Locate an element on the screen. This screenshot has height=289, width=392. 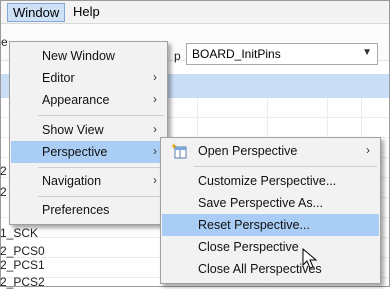
menu-item-label: Show View is located at coordinates (73, 130).